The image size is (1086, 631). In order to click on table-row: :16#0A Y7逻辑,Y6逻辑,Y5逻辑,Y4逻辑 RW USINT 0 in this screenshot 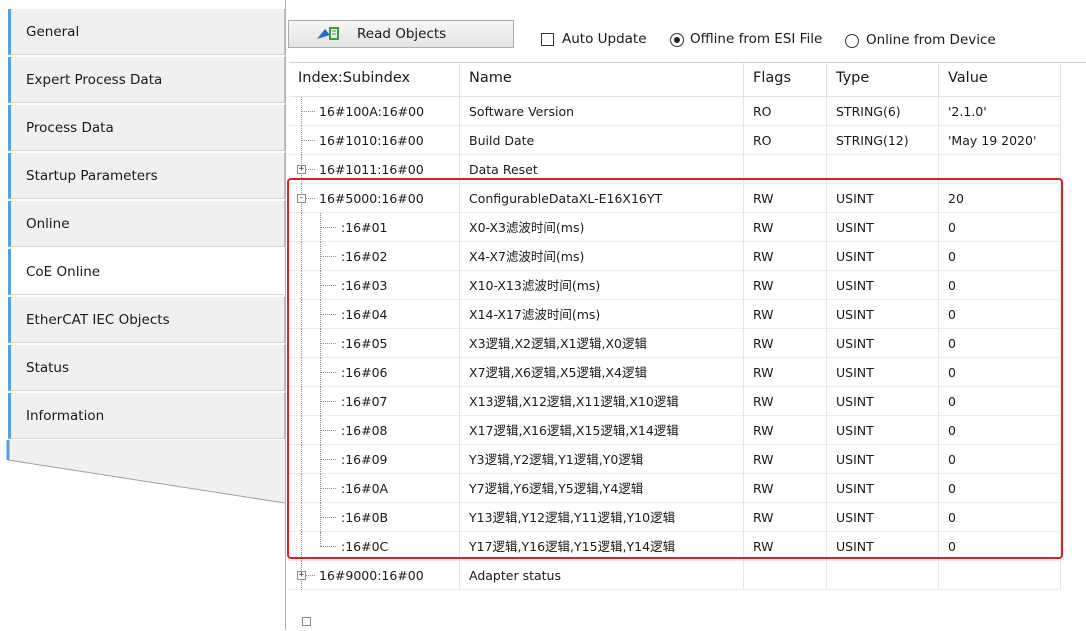, I will do `click(687, 488)`.